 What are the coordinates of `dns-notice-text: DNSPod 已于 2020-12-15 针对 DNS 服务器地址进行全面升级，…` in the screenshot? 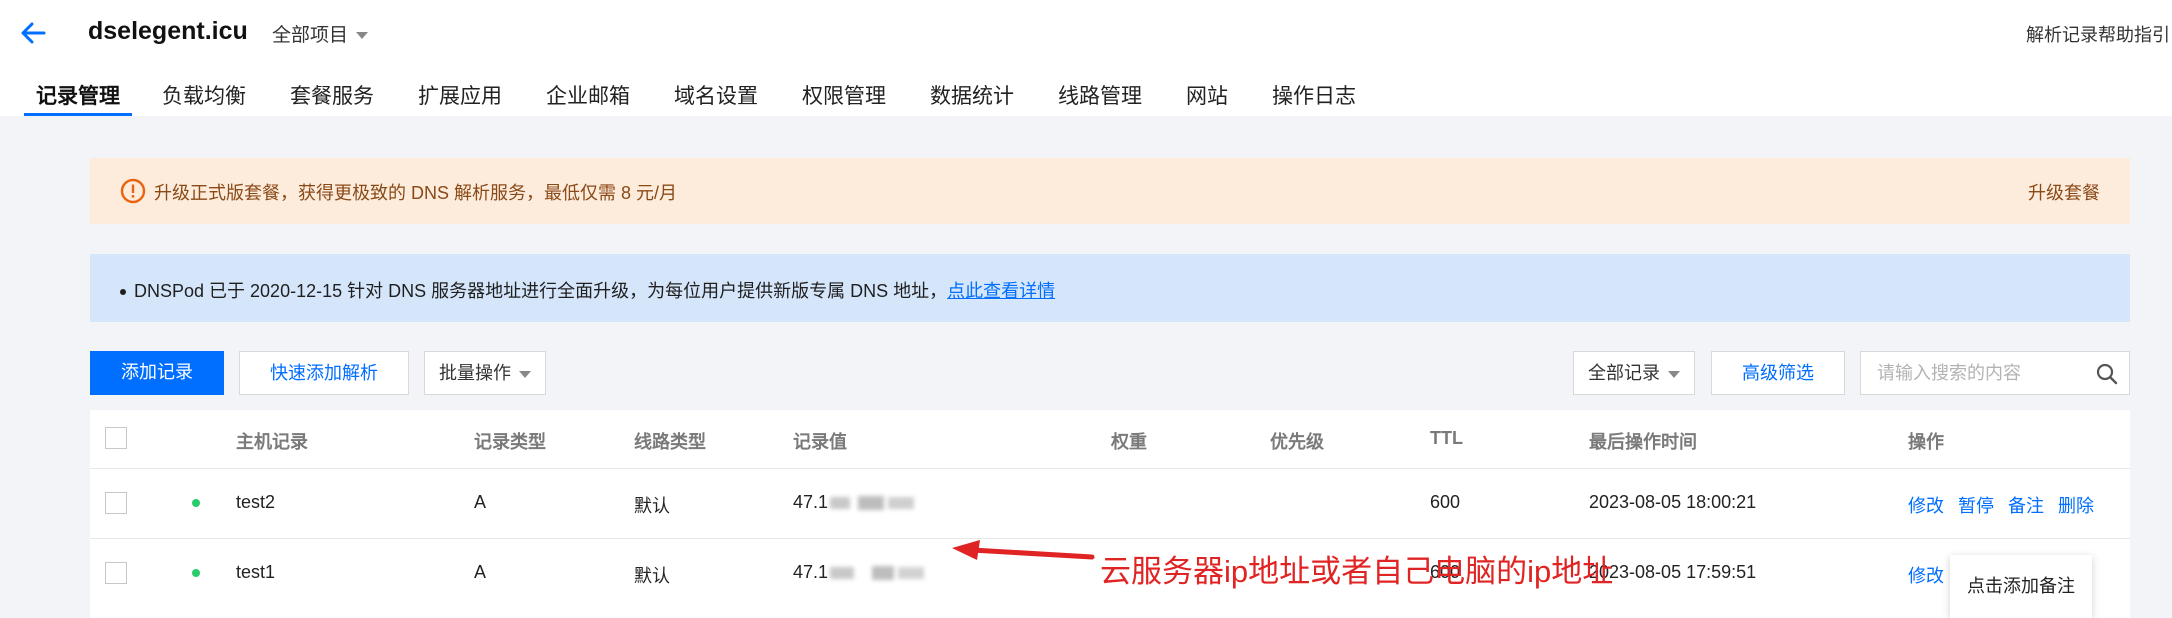 It's located at (587, 290).